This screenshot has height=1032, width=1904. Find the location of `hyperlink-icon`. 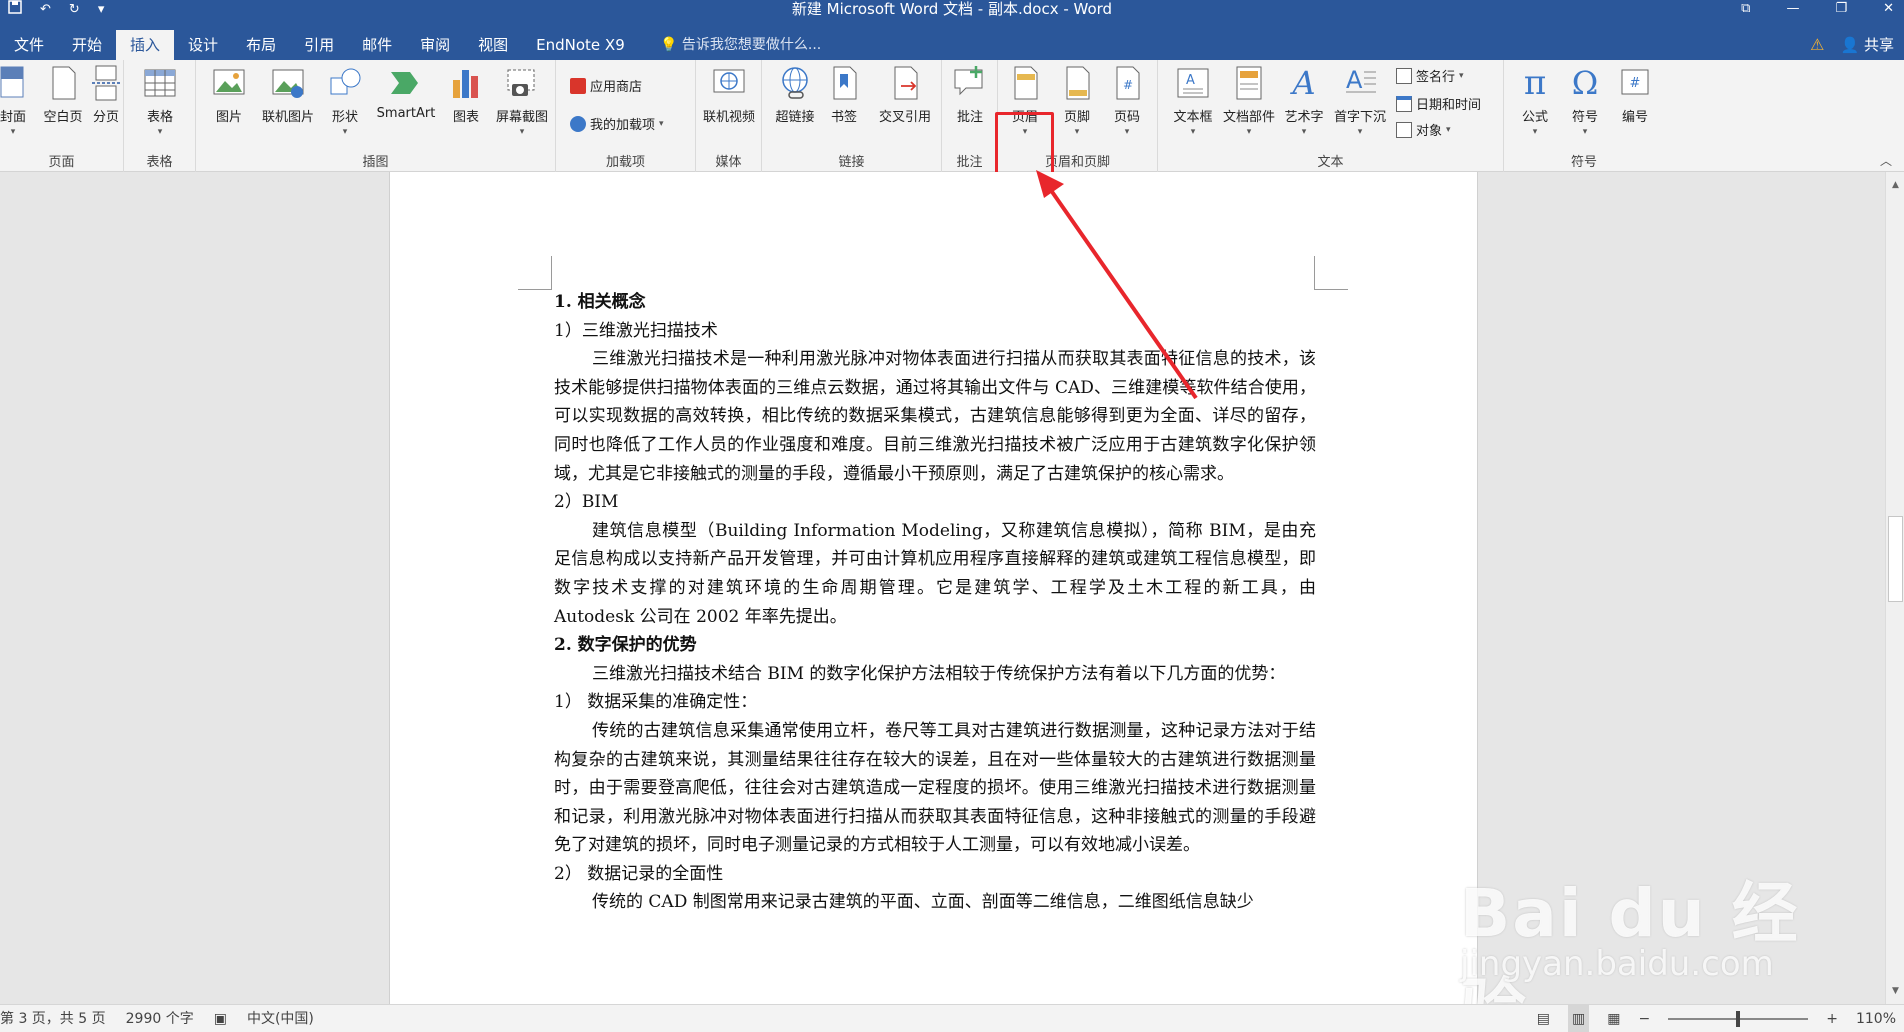

hyperlink-icon is located at coordinates (795, 83).